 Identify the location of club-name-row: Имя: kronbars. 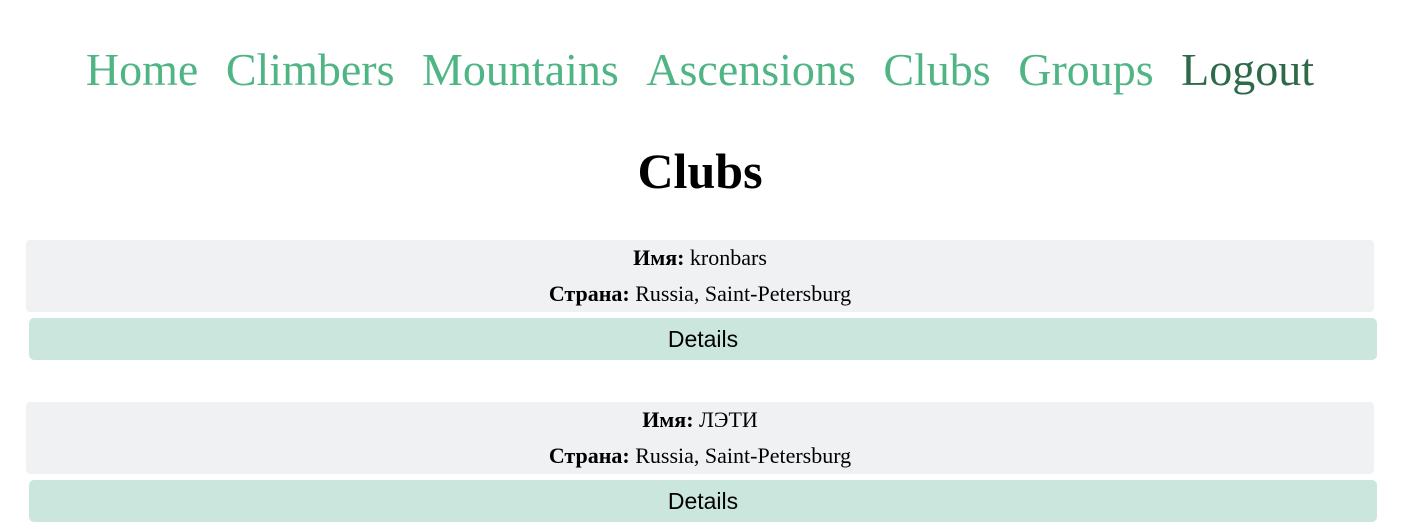
(700, 258).